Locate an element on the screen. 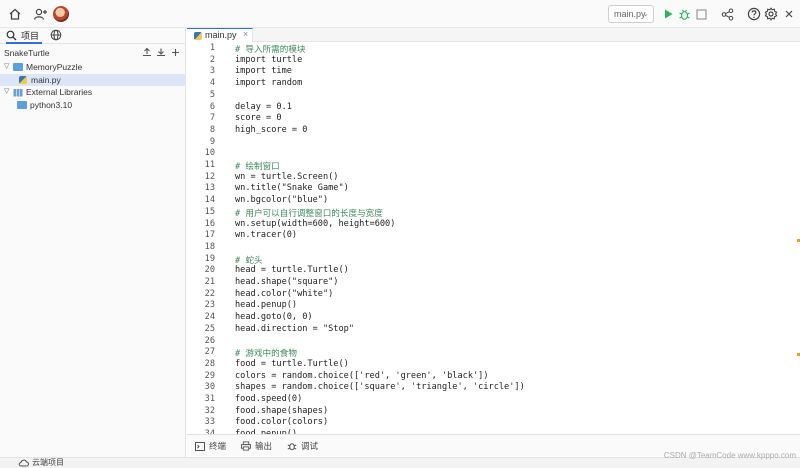 Image resolution: width=800 pixels, height=468 pixels. tab-debug: 调试 is located at coordinates (302, 446).